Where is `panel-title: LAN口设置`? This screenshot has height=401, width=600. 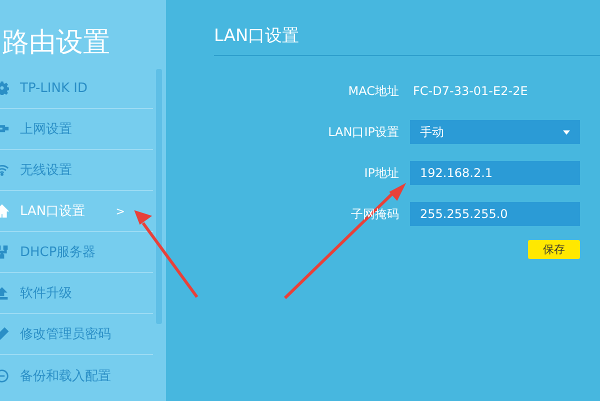 panel-title: LAN口设置 is located at coordinates (407, 40).